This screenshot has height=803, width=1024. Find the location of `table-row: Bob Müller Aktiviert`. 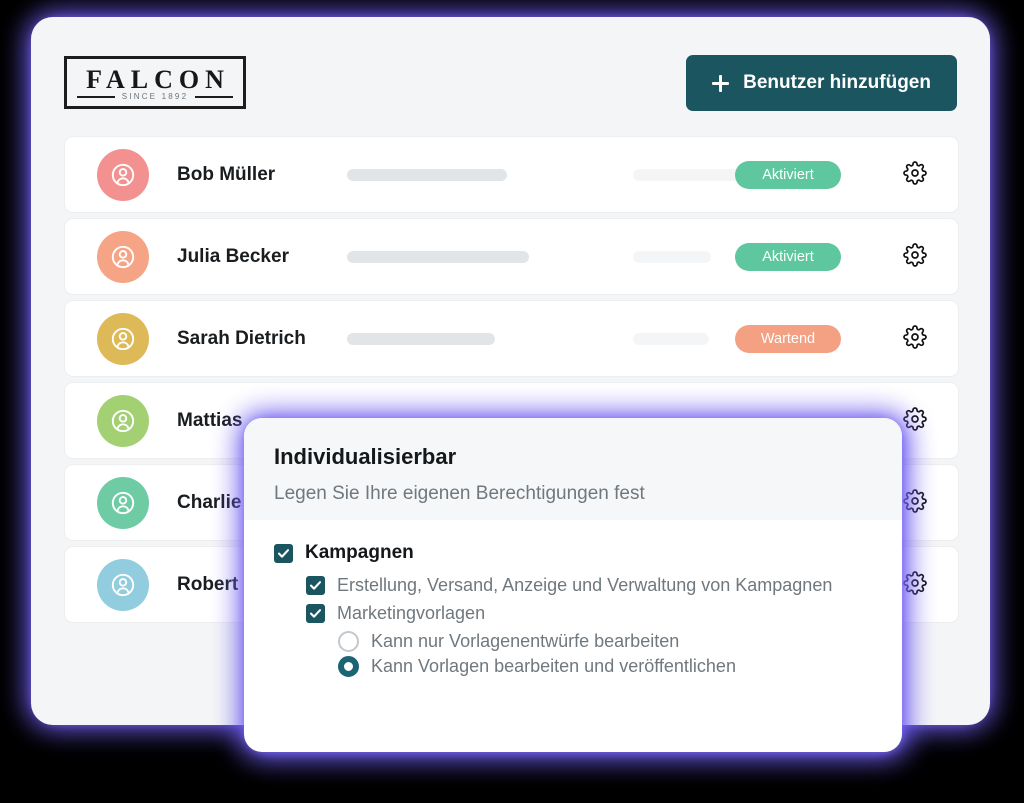

table-row: Bob Müller Aktiviert is located at coordinates (511, 174).